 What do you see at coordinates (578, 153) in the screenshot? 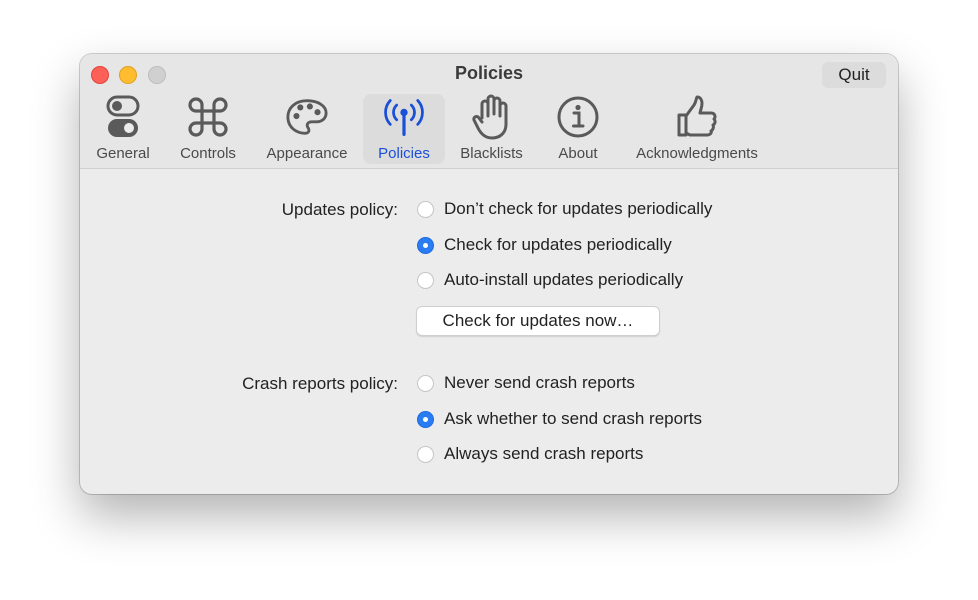
I see `tab-label: About` at bounding box center [578, 153].